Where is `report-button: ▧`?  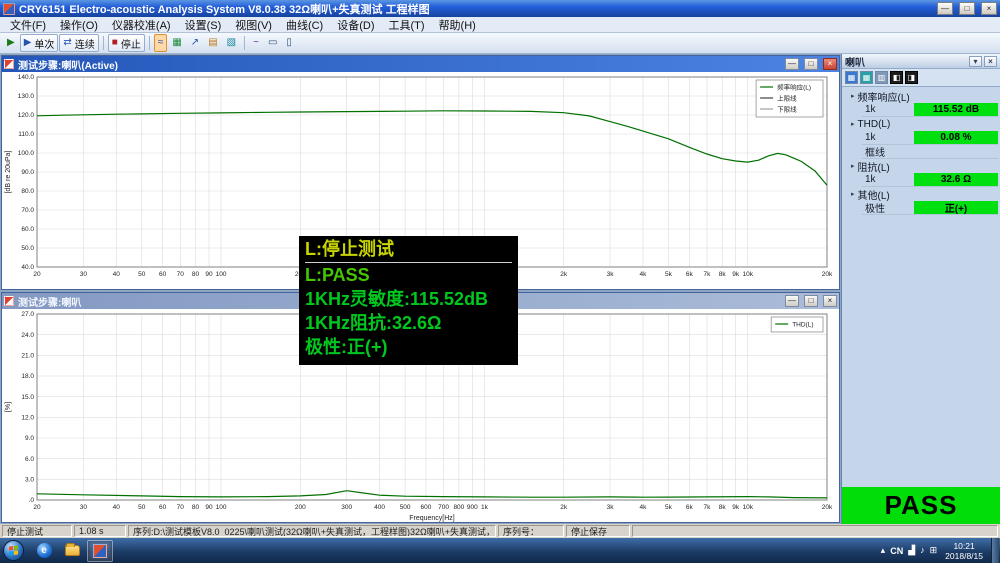 report-button: ▧ is located at coordinates (231, 43).